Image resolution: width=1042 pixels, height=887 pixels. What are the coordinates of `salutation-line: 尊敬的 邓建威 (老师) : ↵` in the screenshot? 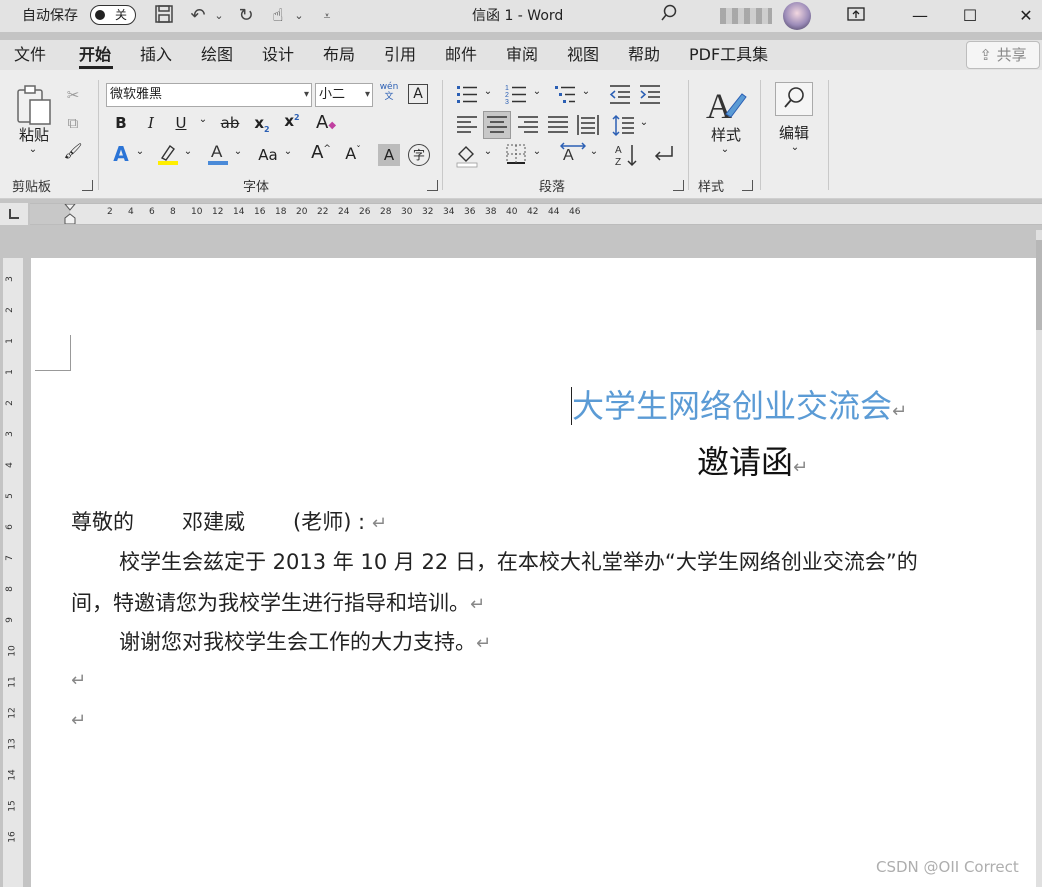 It's located at (229, 523).